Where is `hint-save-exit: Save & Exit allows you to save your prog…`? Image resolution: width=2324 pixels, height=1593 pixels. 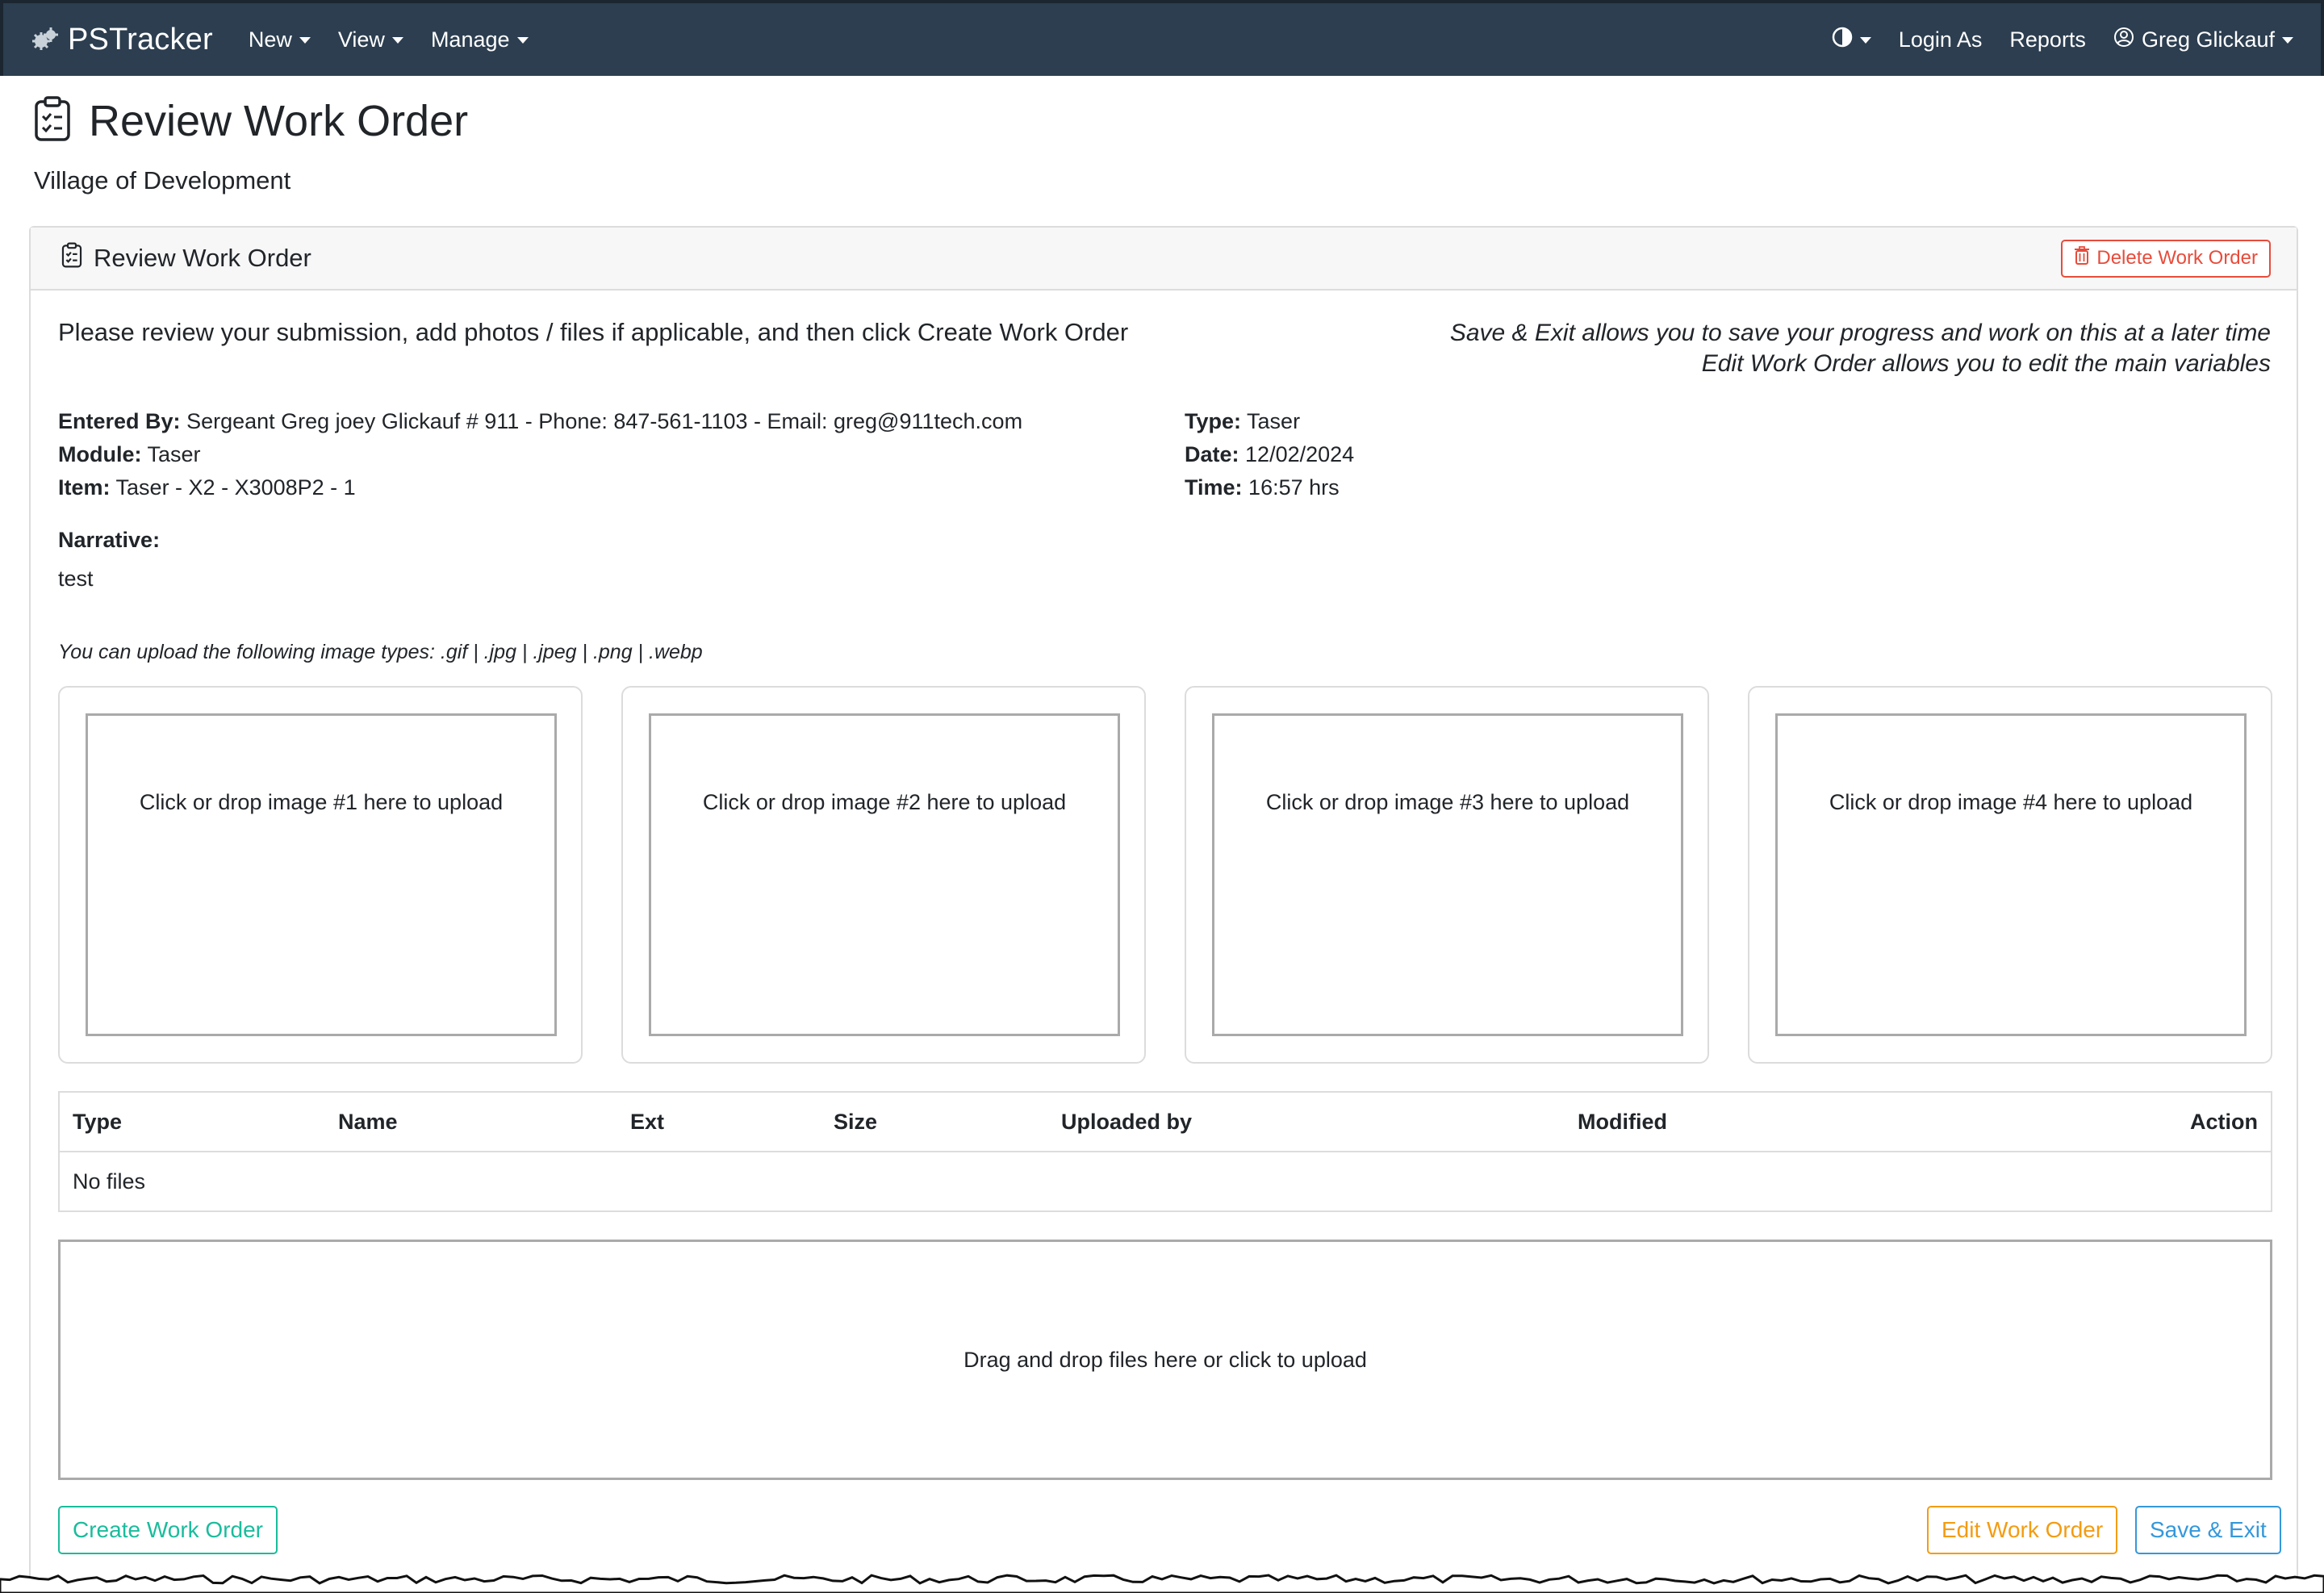 hint-save-exit: Save & Exit allows you to save your prog… is located at coordinates (1860, 333).